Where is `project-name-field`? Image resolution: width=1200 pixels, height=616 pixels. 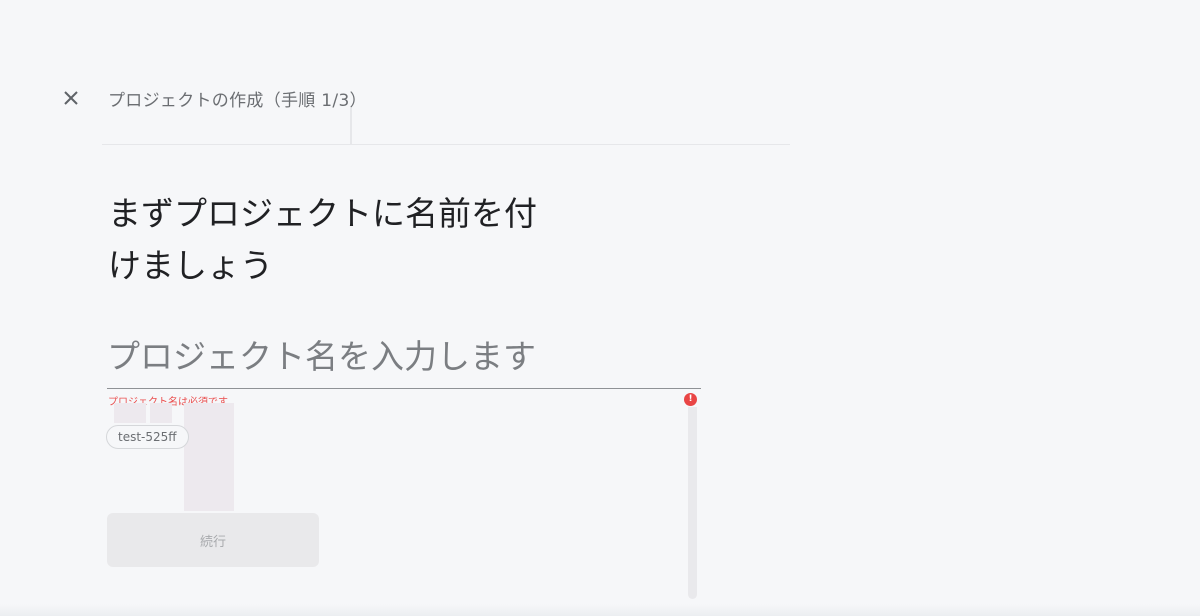
project-name-field is located at coordinates (404, 359).